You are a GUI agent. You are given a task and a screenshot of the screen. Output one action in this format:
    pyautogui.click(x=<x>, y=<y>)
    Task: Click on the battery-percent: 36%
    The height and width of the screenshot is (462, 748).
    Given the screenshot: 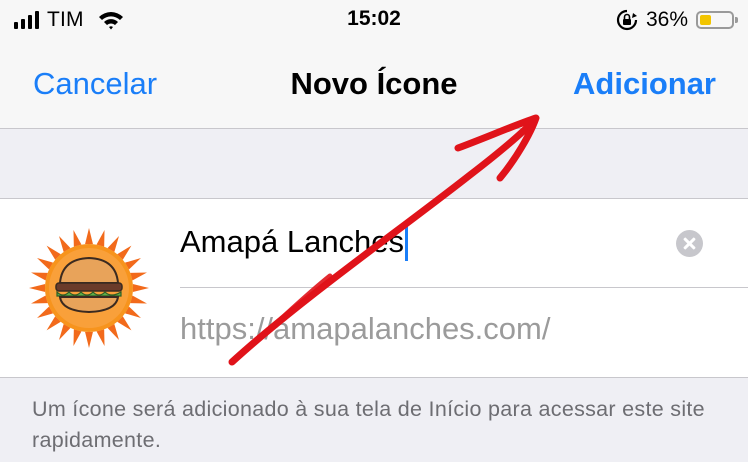 What is the action you would take?
    pyautogui.click(x=666, y=19)
    